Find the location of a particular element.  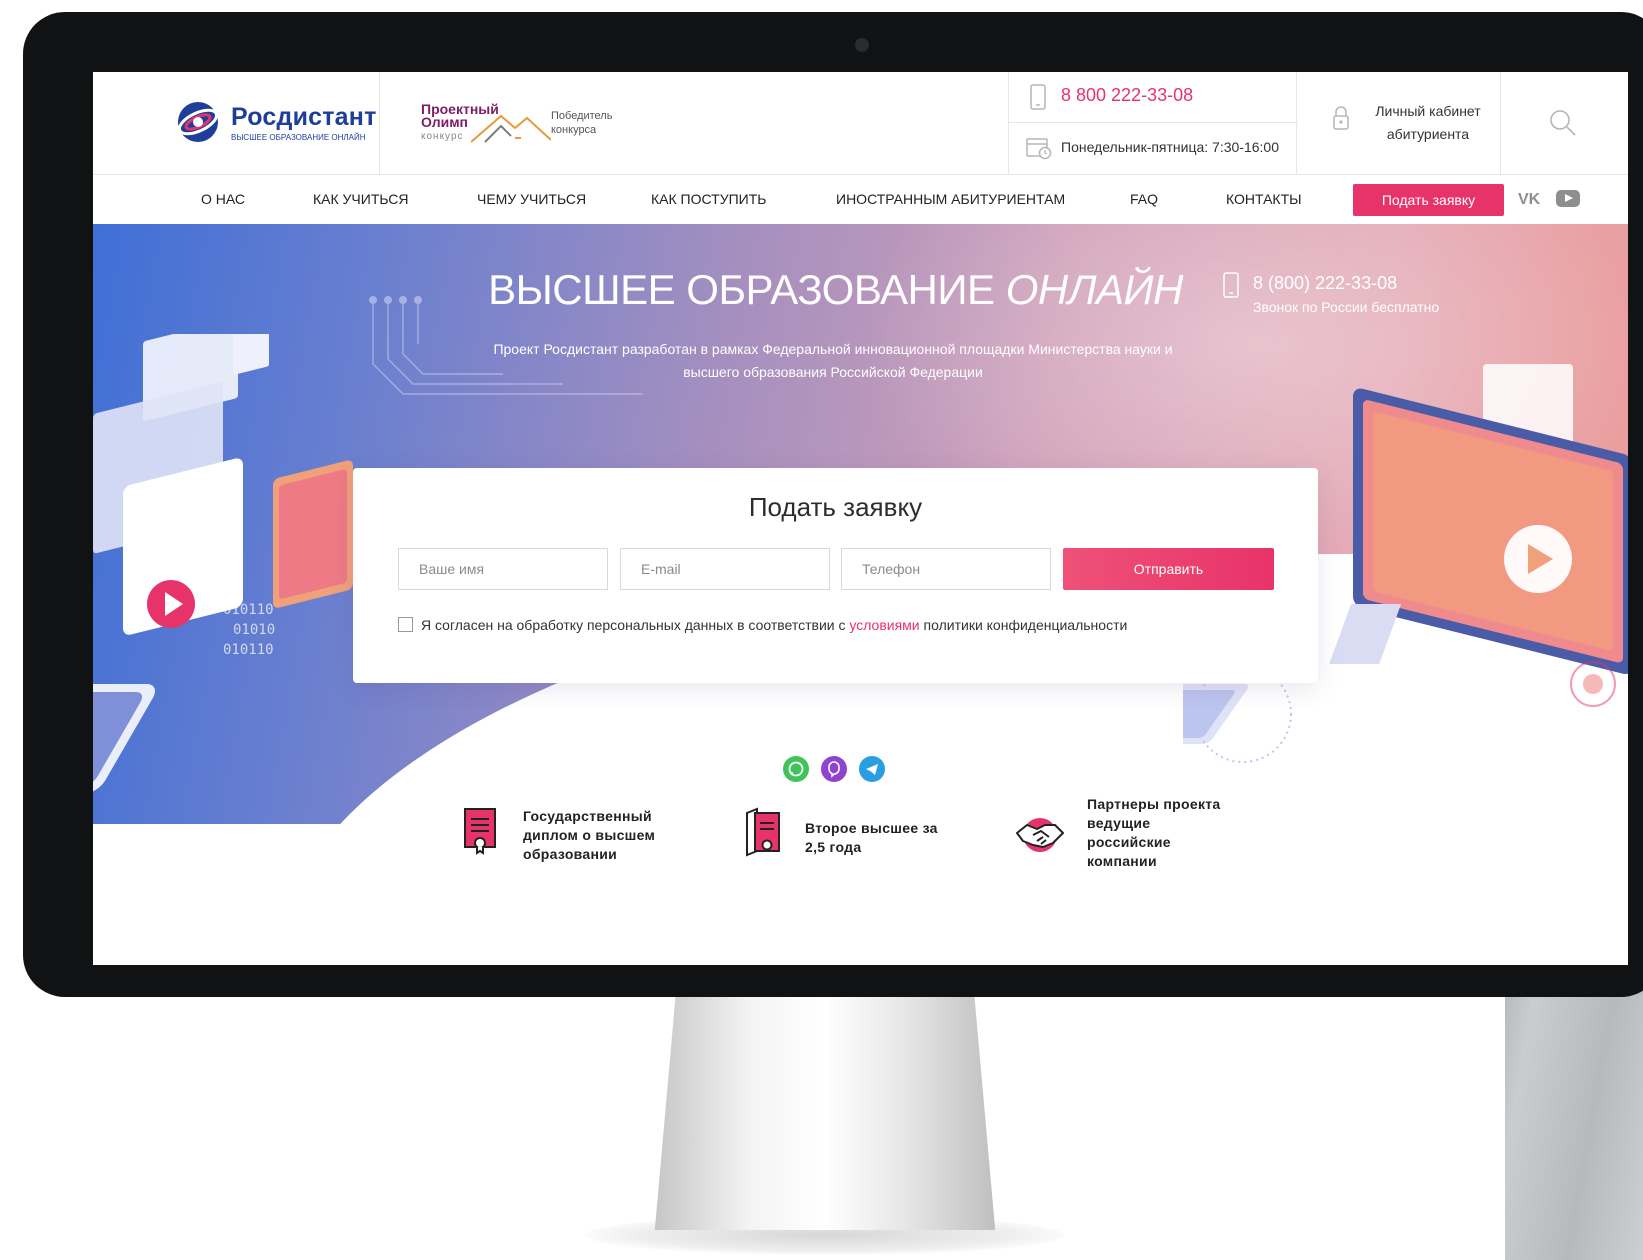

olymp-title-line2: Олимп is located at coordinates (445, 122).